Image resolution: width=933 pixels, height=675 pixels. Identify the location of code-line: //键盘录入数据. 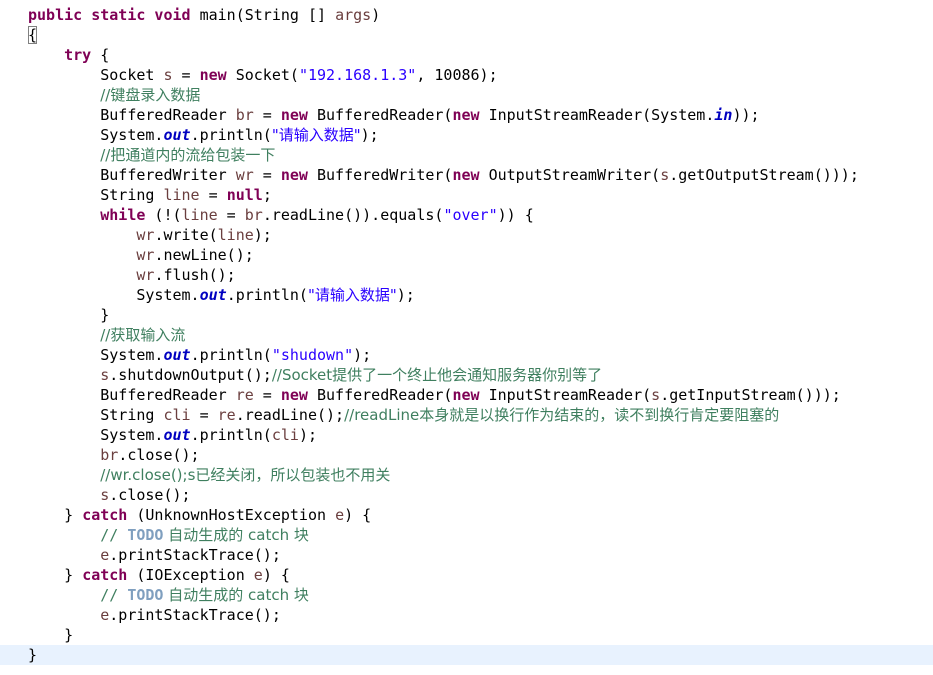
(466, 95).